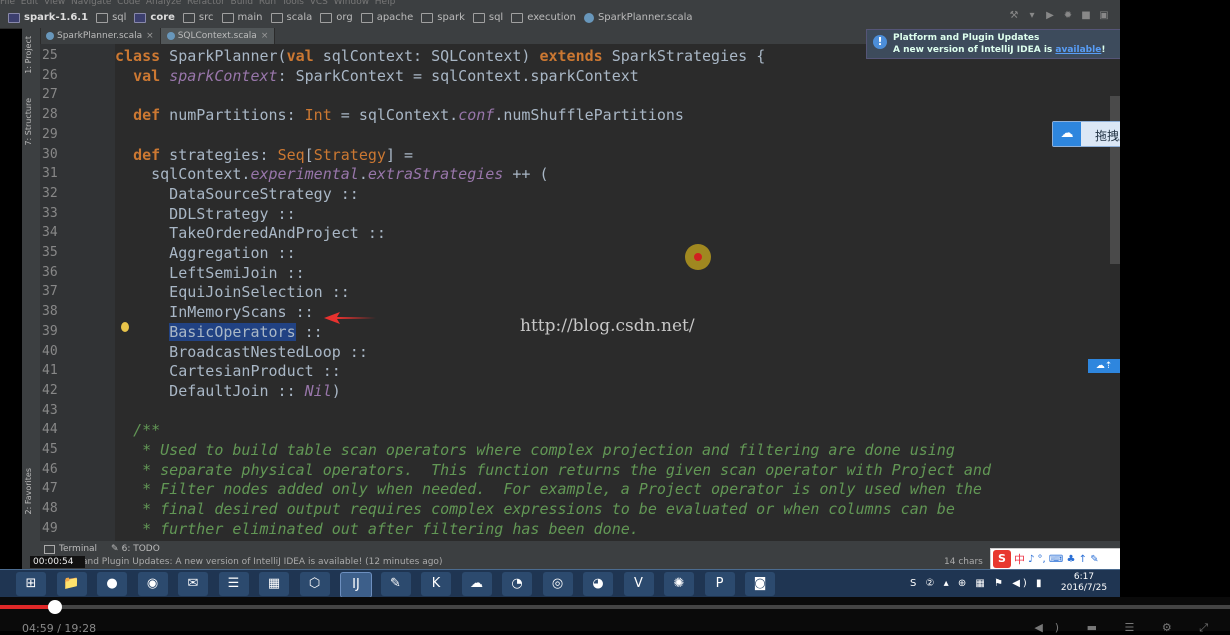 This screenshot has height=635, width=1230. Describe the element at coordinates (1019, 559) in the screenshot. I see `ime-mode-label: 中` at that location.